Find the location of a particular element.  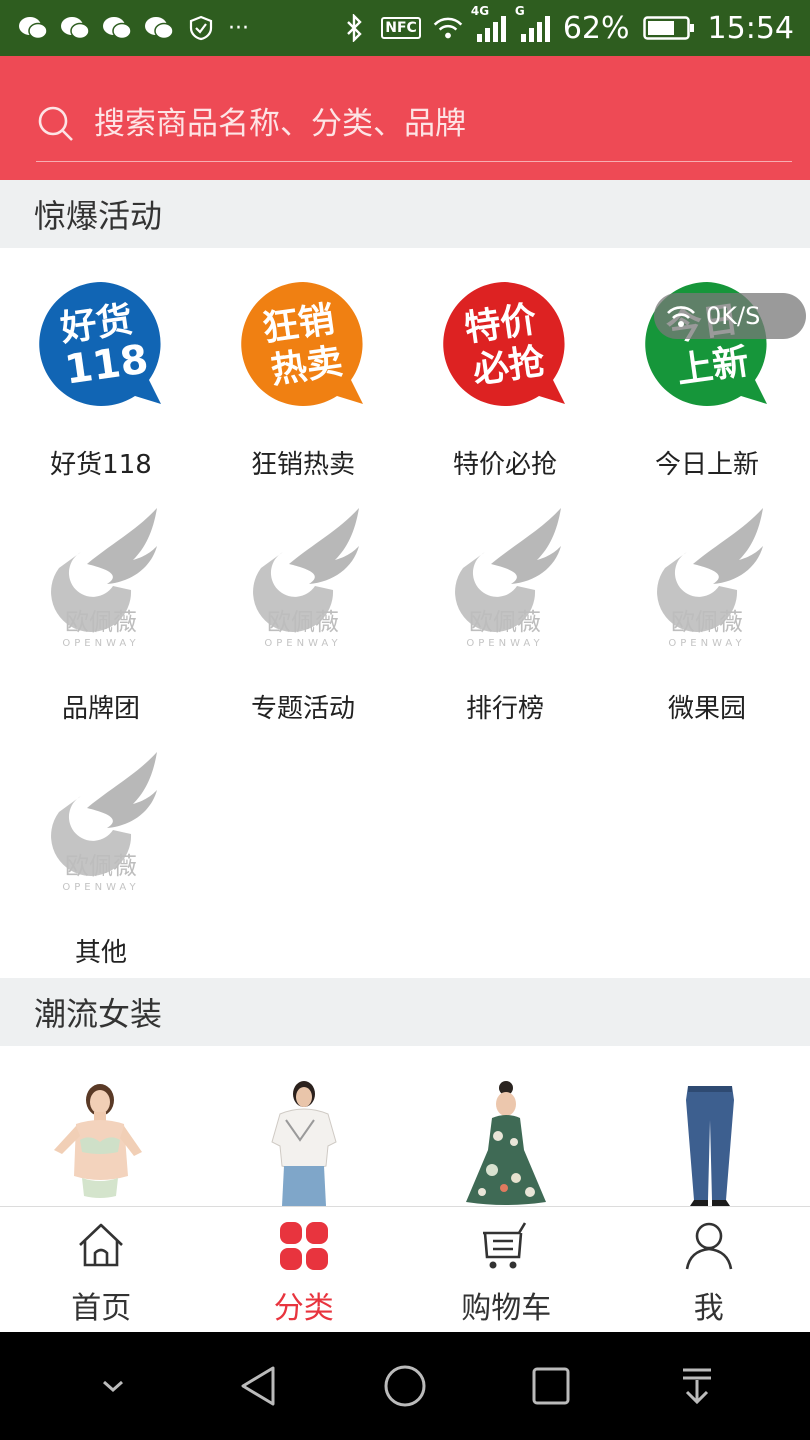

tab-home: 首页 is located at coordinates (101, 1269).